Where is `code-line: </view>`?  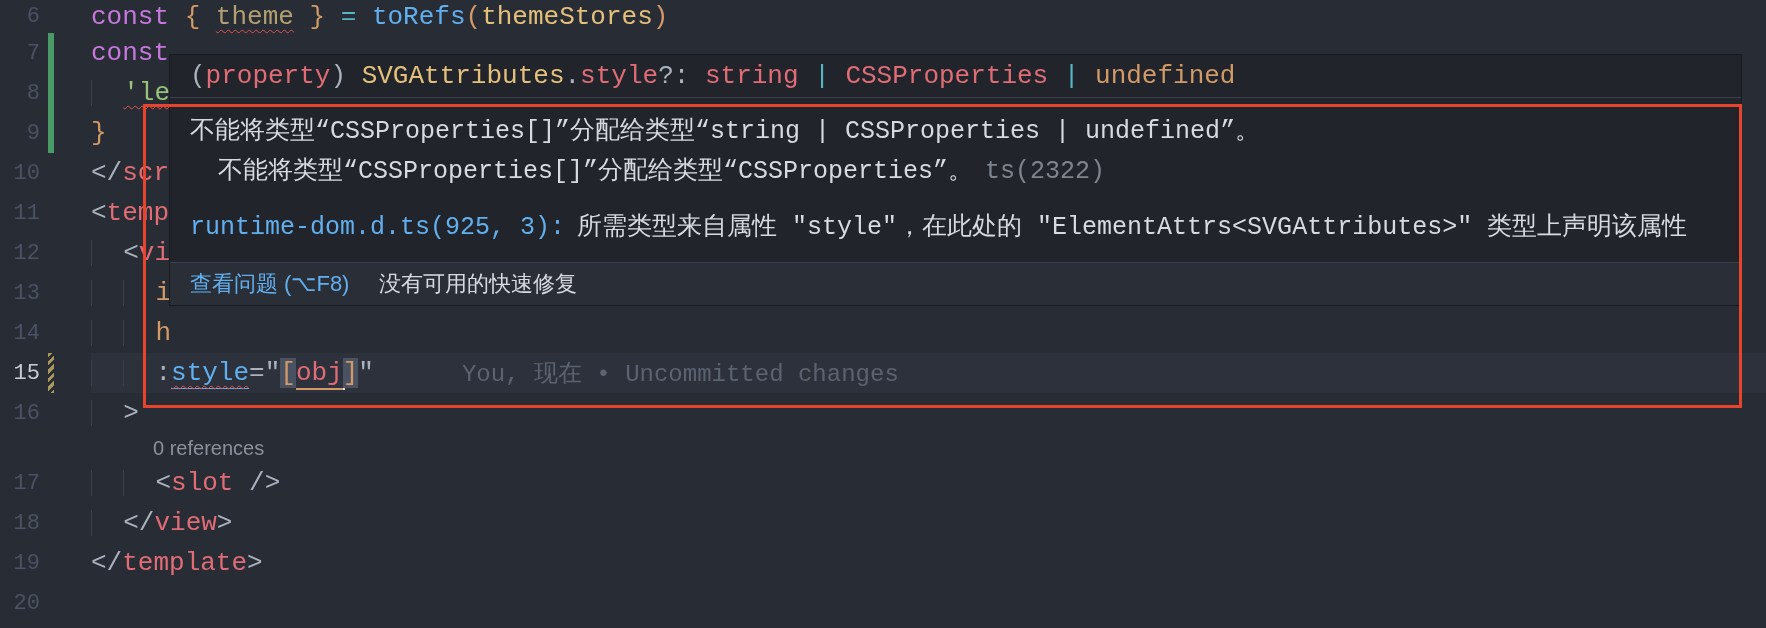
code-line: </view> is located at coordinates (162, 523).